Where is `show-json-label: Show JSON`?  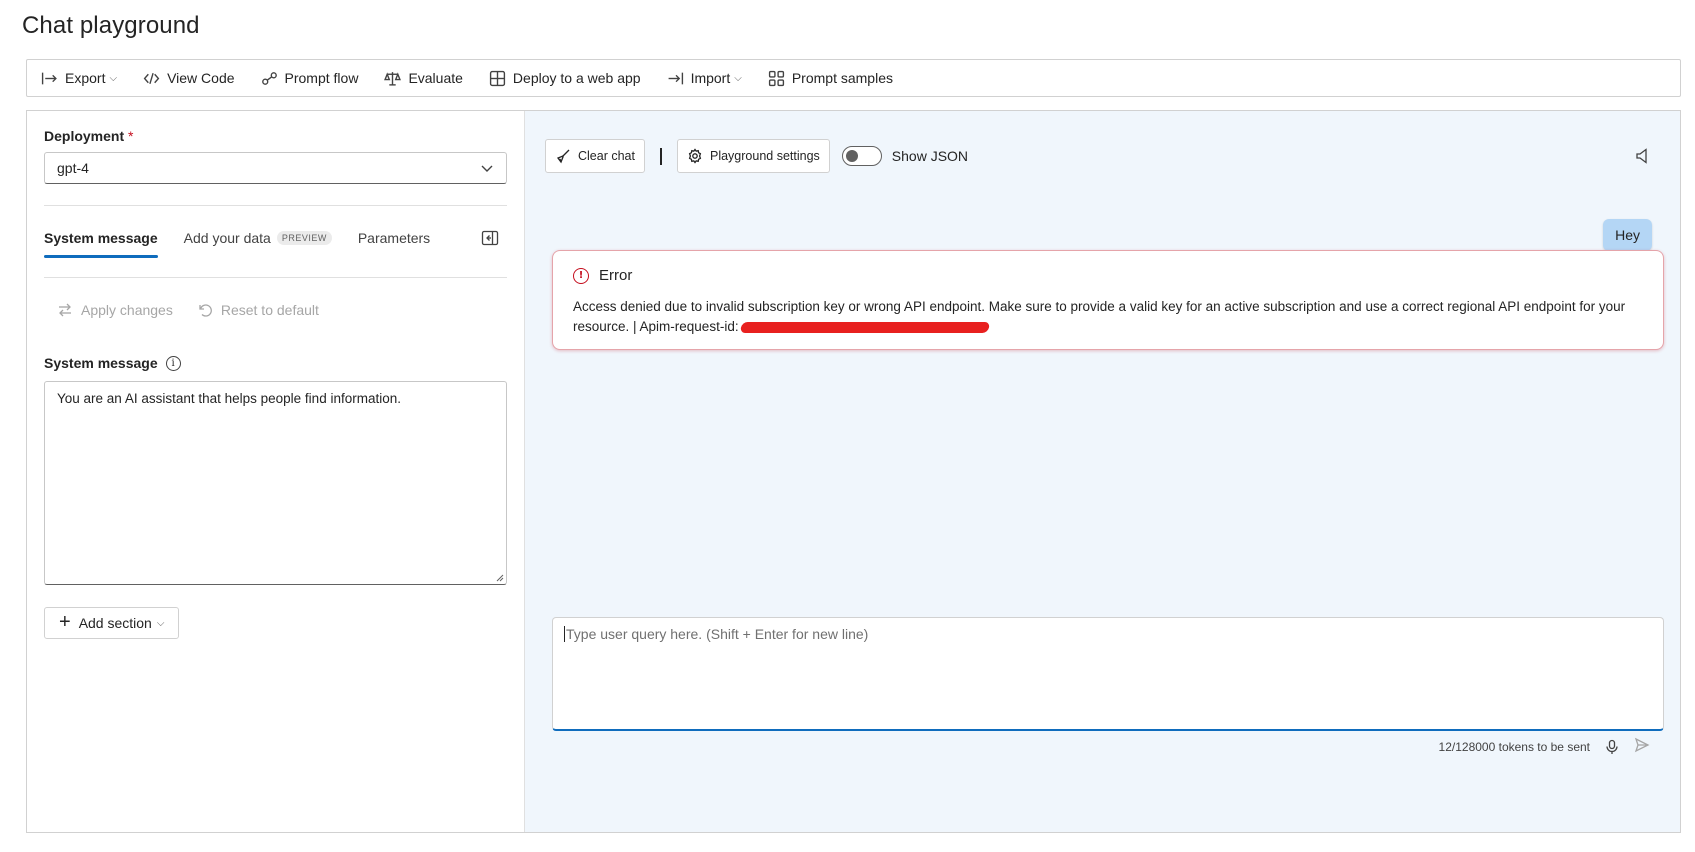 show-json-label: Show JSON is located at coordinates (930, 156).